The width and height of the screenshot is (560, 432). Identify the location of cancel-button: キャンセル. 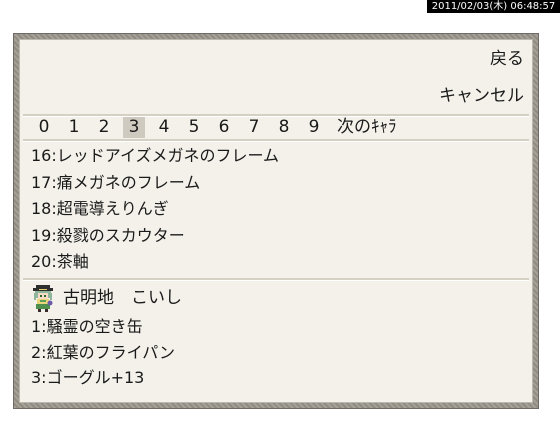
(481, 96).